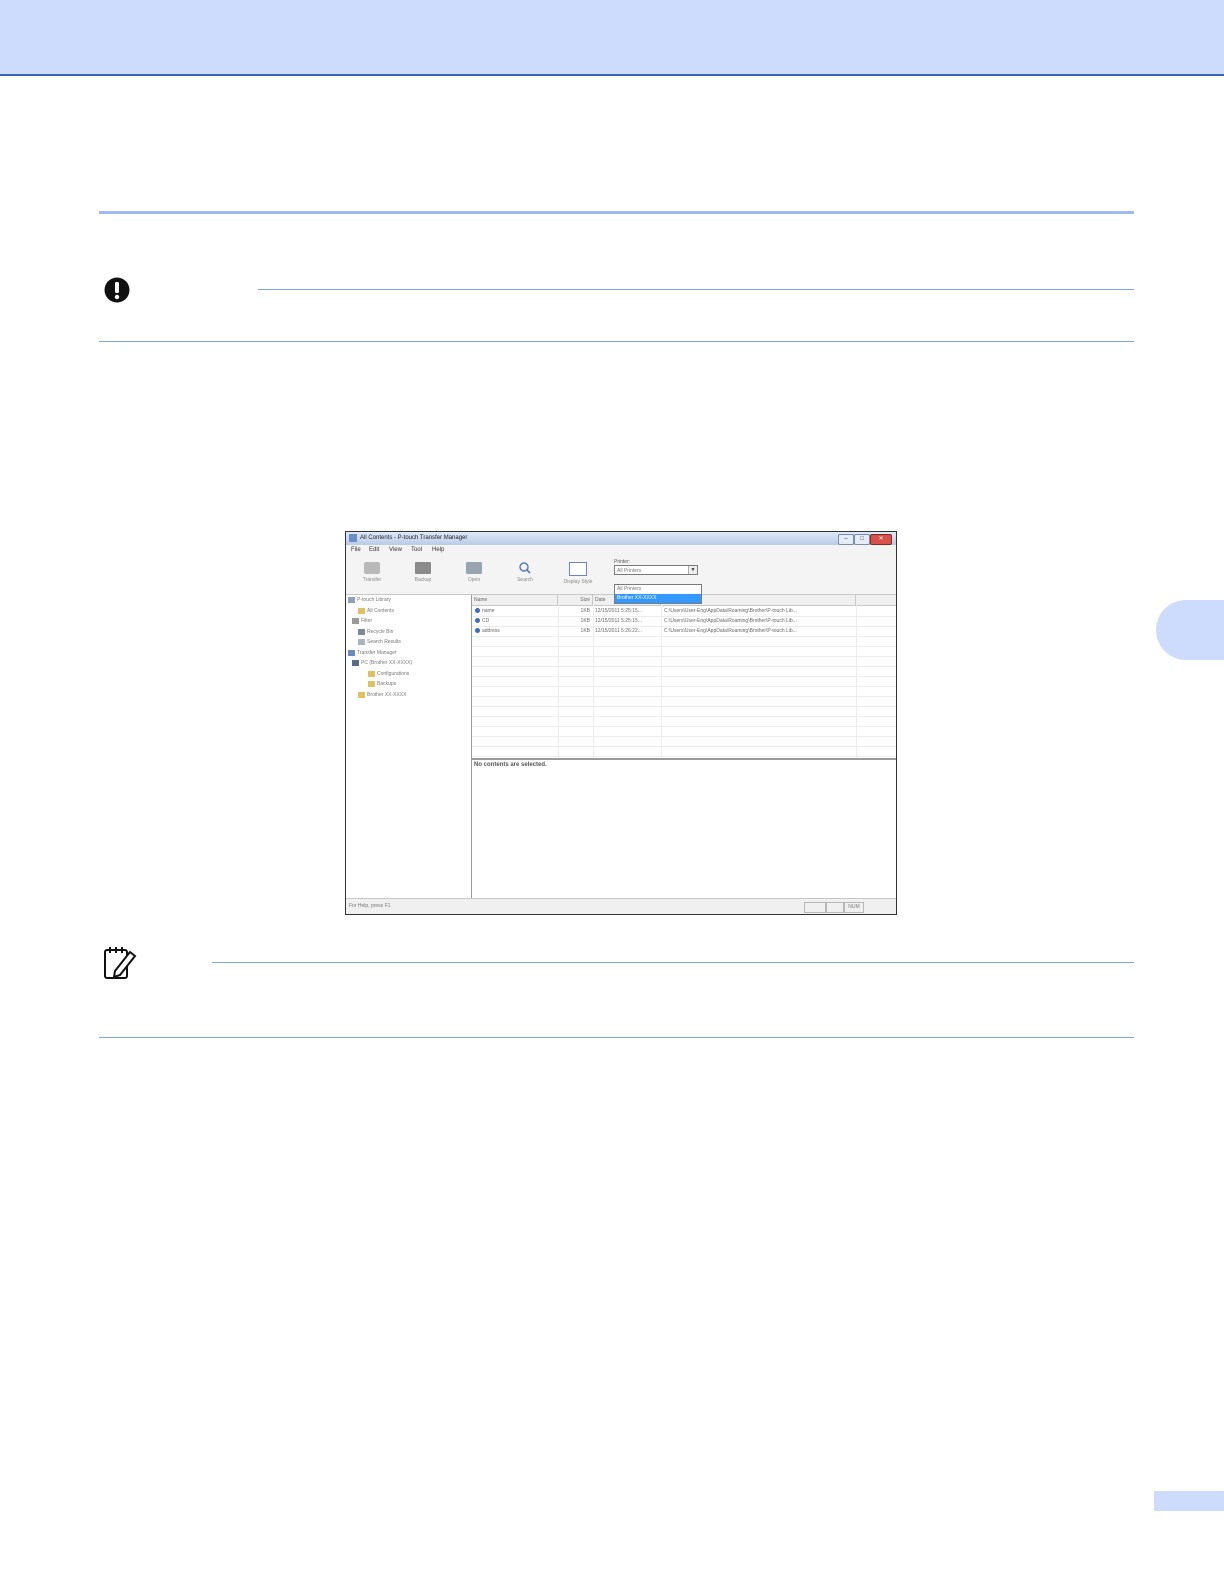 The height and width of the screenshot is (1584, 1224). I want to click on tree-item-printer: Brother XX-XXXX, so click(382, 695).